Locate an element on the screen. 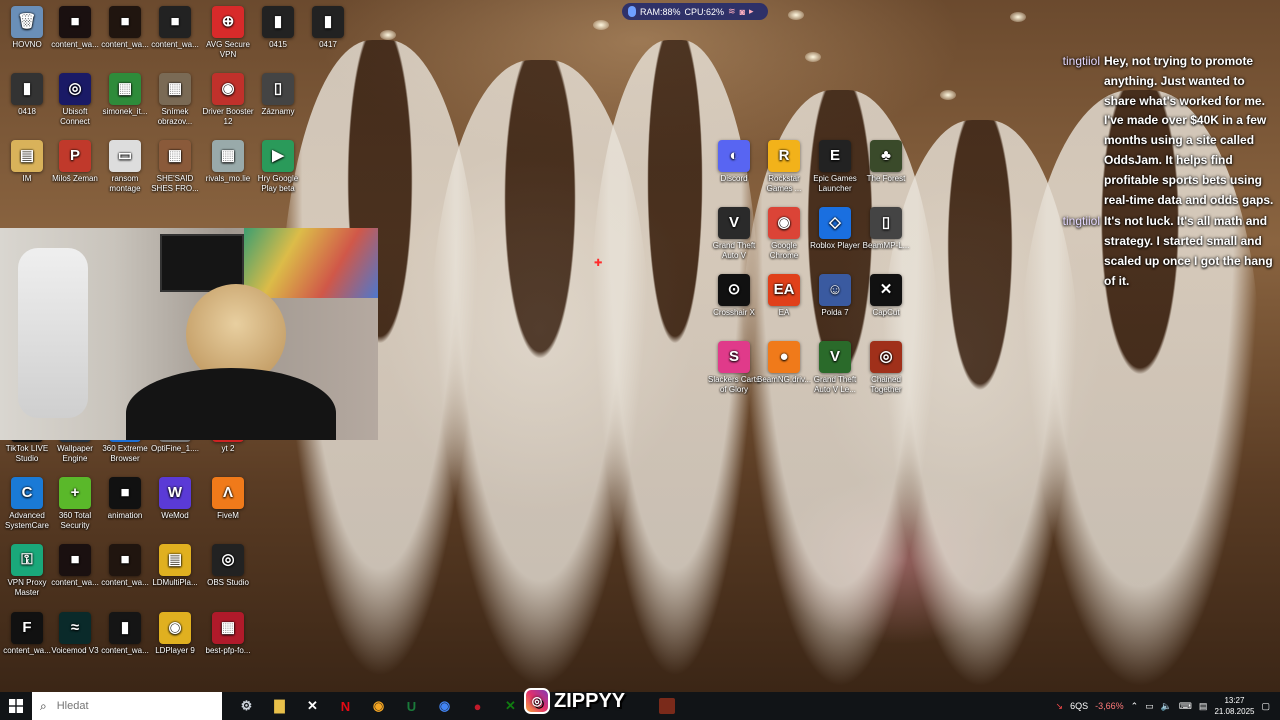  desktop-icon-label: Google Chrome is located at coordinates (784, 250).